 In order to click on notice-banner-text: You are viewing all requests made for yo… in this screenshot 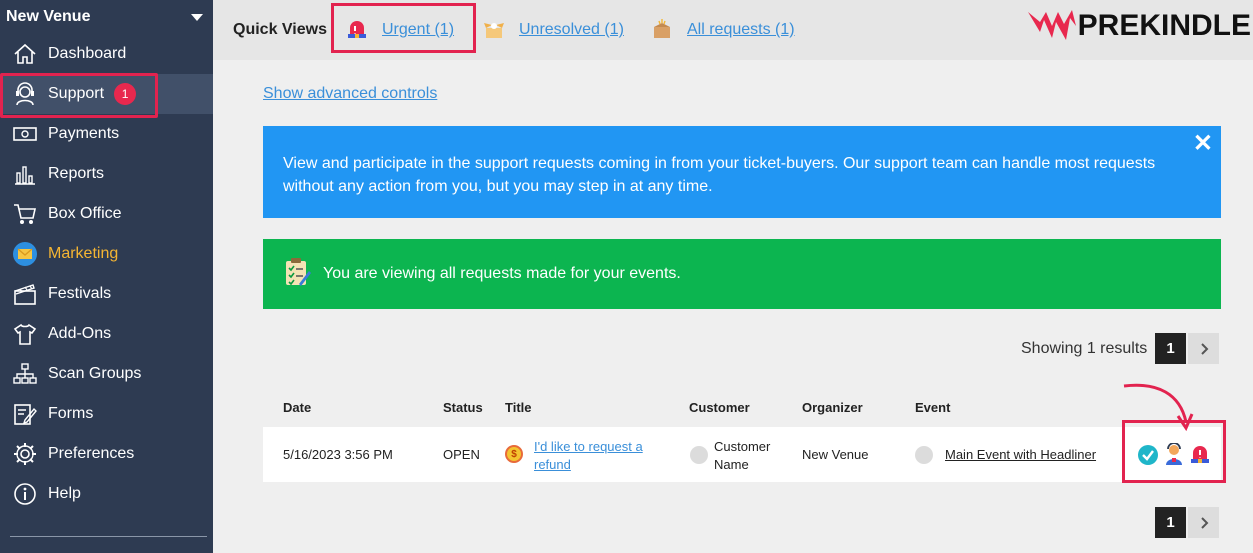, I will do `click(502, 273)`.